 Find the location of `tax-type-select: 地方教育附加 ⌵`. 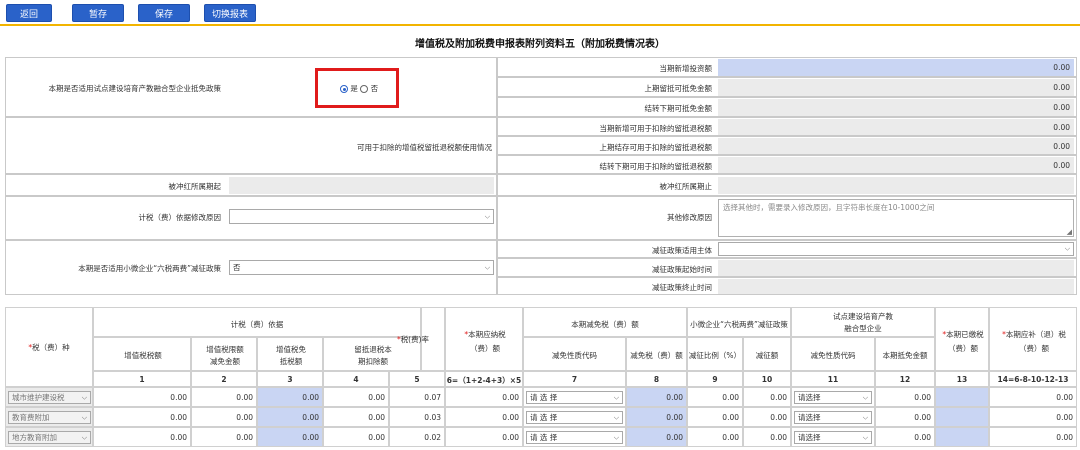

tax-type-select: 地方教育附加 ⌵ is located at coordinates (49, 437).